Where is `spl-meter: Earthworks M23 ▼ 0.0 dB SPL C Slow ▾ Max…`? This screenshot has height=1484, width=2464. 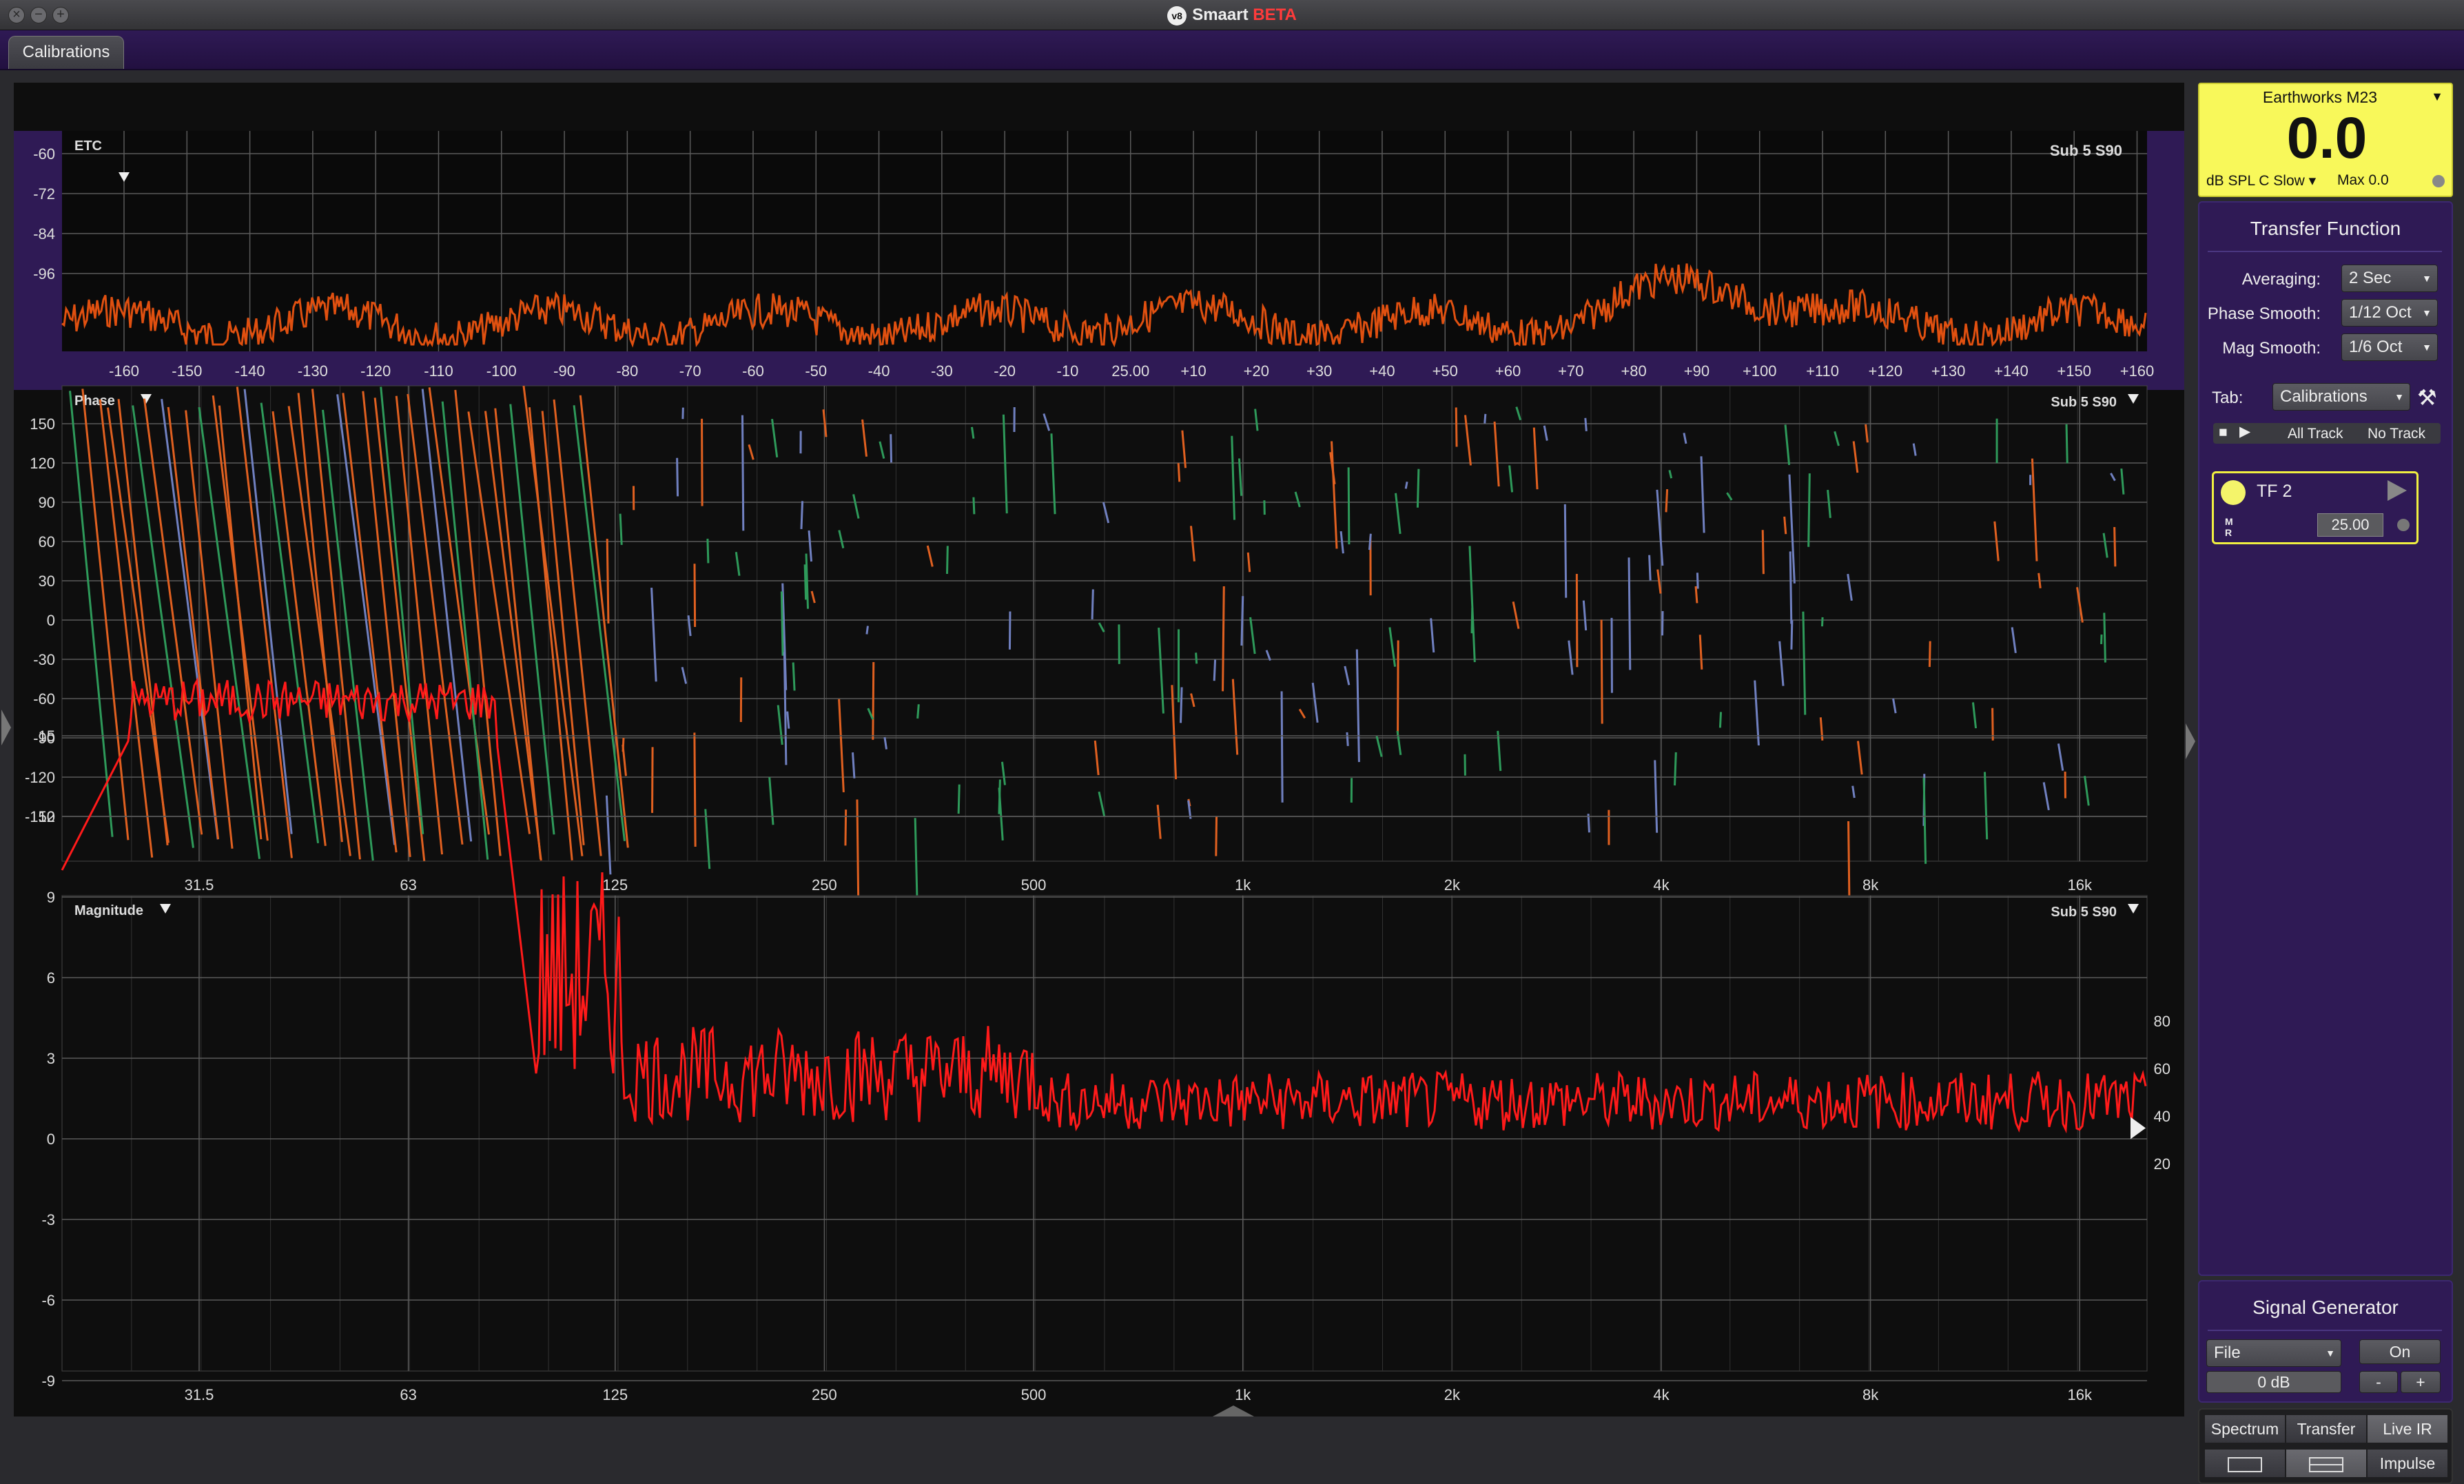
spl-meter: Earthworks M23 ▼ 0.0 dB SPL C Slow ▾ Max… is located at coordinates (2325, 140).